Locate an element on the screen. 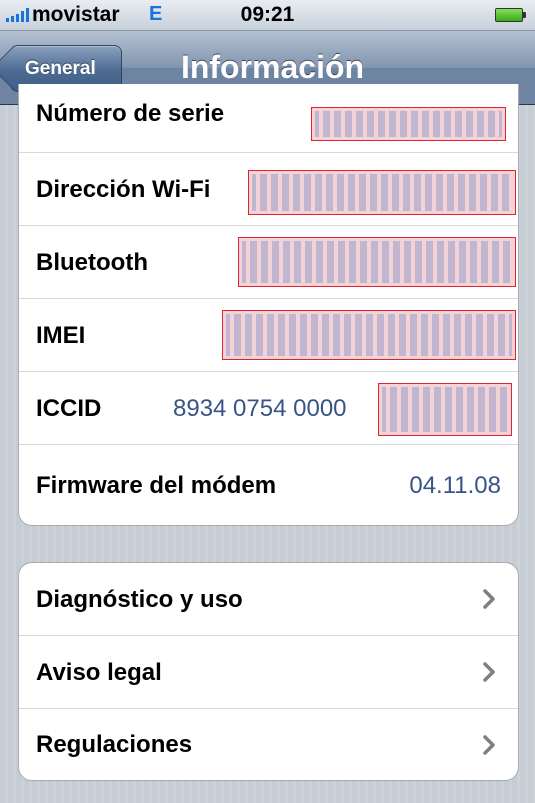 The image size is (535, 803). row-label: Firmware del módem is located at coordinates (156, 485).